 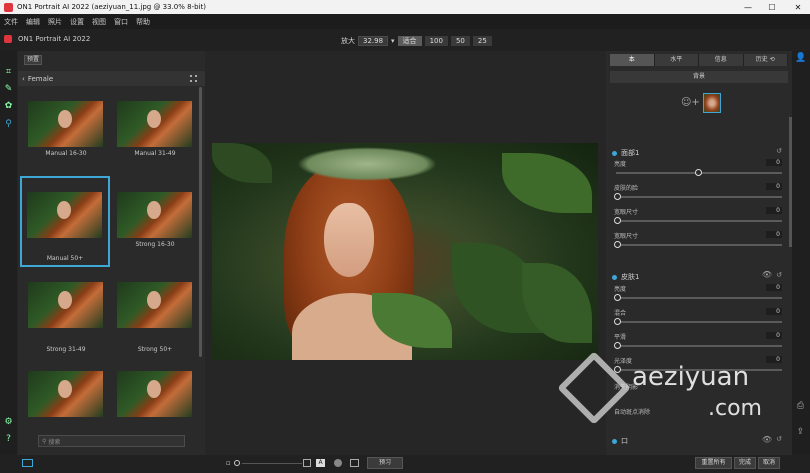 What do you see at coordinates (409, 41) in the screenshot?
I see `zoom-fit-button: 适合` at bounding box center [409, 41].